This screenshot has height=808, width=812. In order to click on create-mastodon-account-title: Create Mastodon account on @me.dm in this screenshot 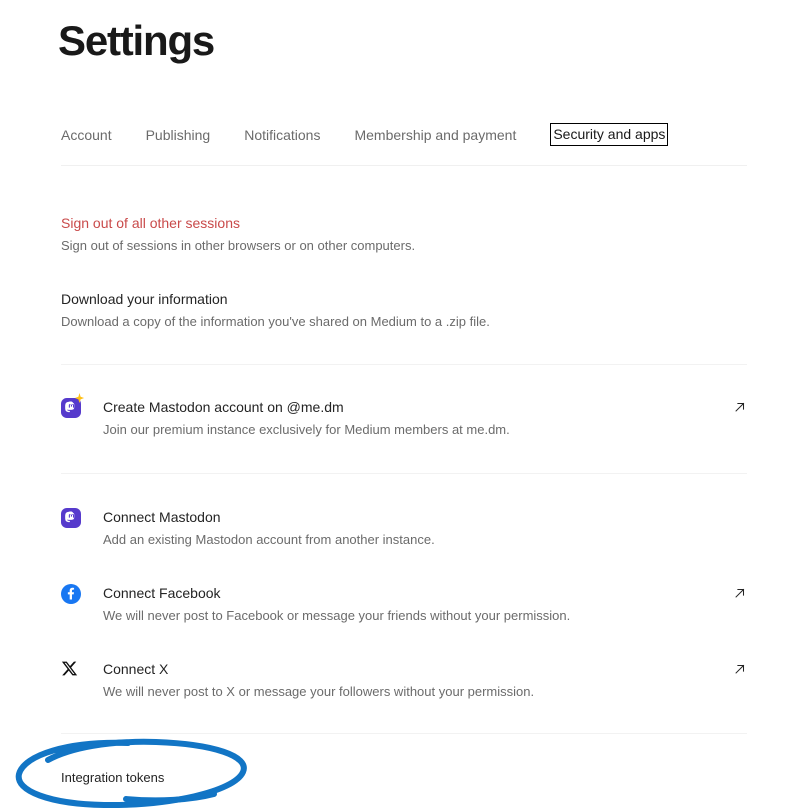, I will do `click(223, 407)`.